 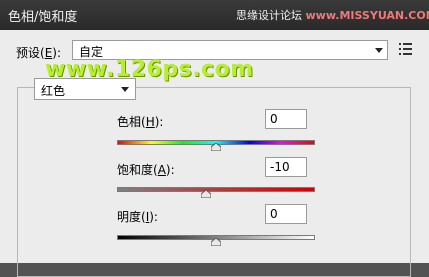 What do you see at coordinates (216, 189) in the screenshot?
I see `saturation-slider-track` at bounding box center [216, 189].